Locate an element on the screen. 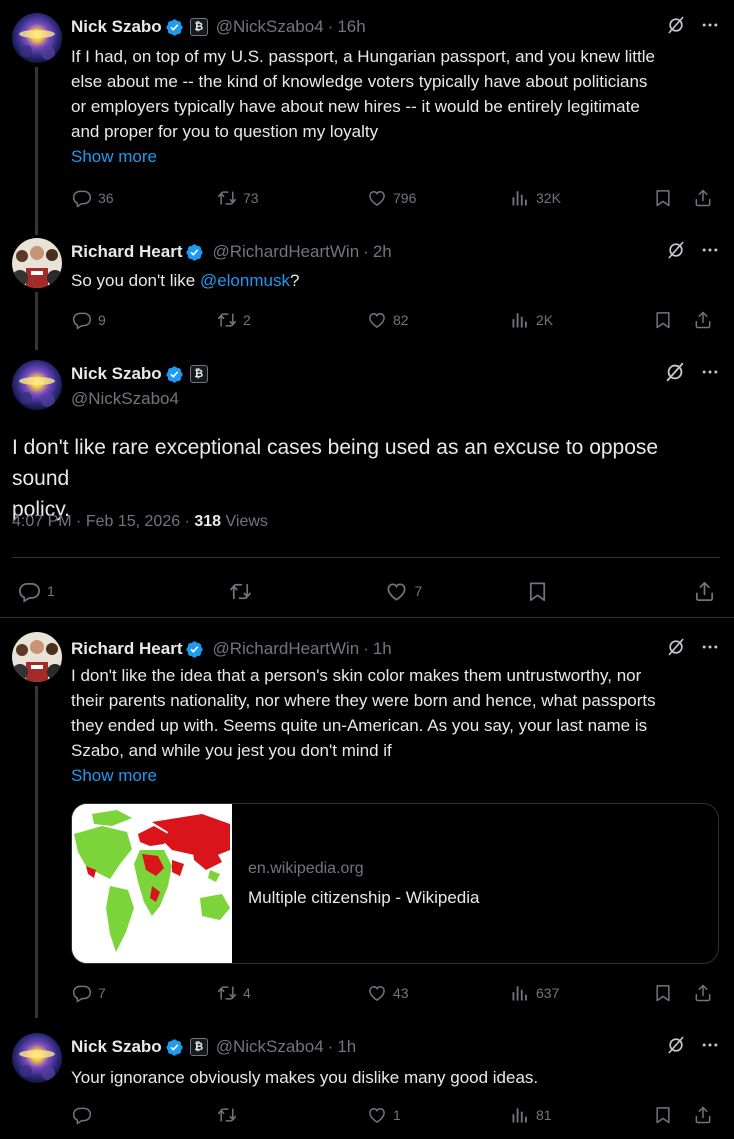 The width and height of the screenshot is (734, 1139). tweet-text-part: ? is located at coordinates (294, 280).